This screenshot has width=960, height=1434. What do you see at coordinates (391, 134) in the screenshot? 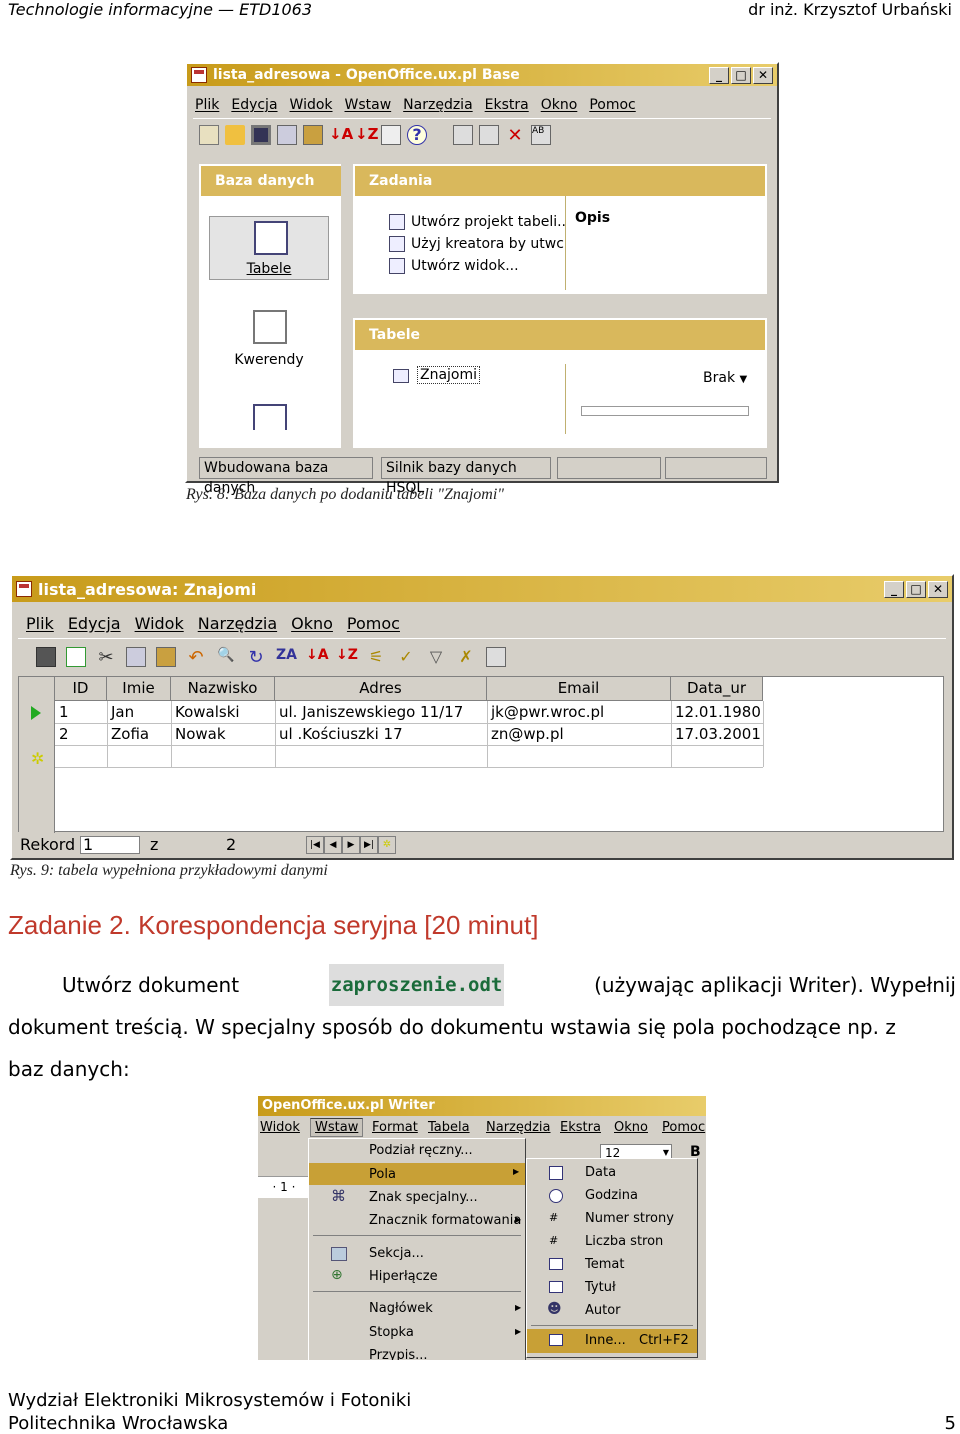
I see `form-icon` at bounding box center [391, 134].